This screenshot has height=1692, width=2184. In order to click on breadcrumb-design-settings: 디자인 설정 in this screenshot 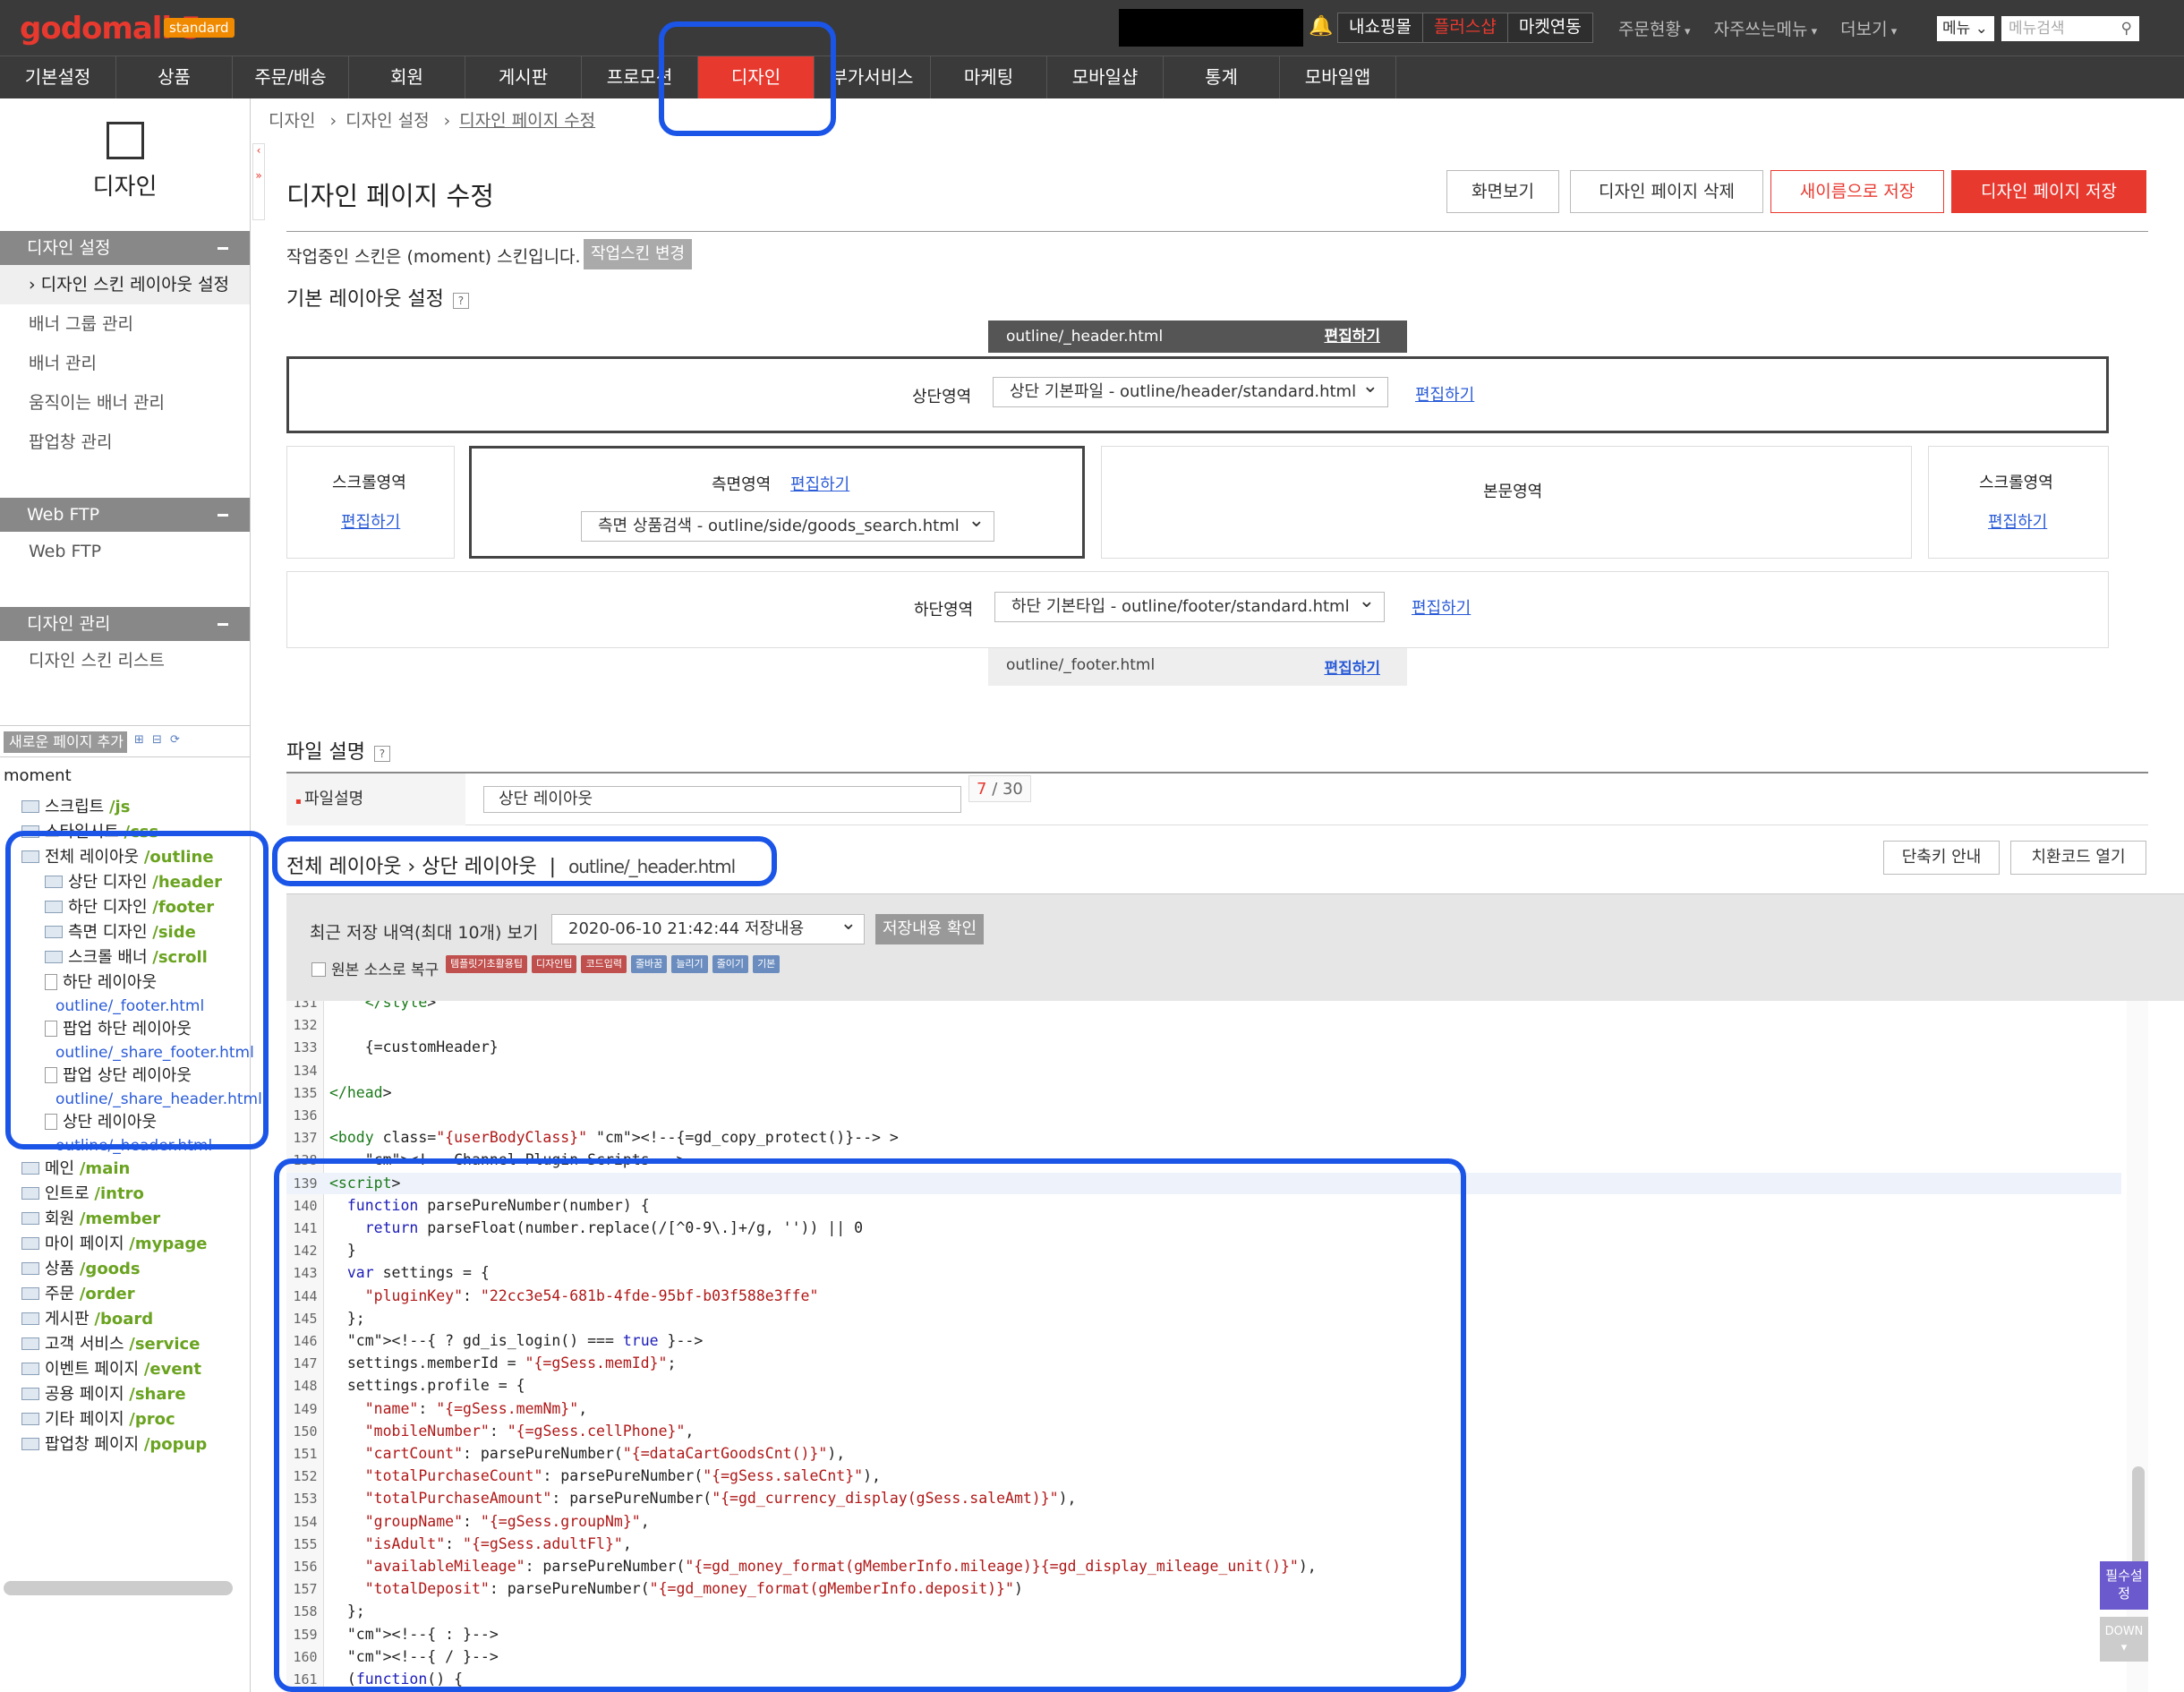, I will do `click(387, 121)`.